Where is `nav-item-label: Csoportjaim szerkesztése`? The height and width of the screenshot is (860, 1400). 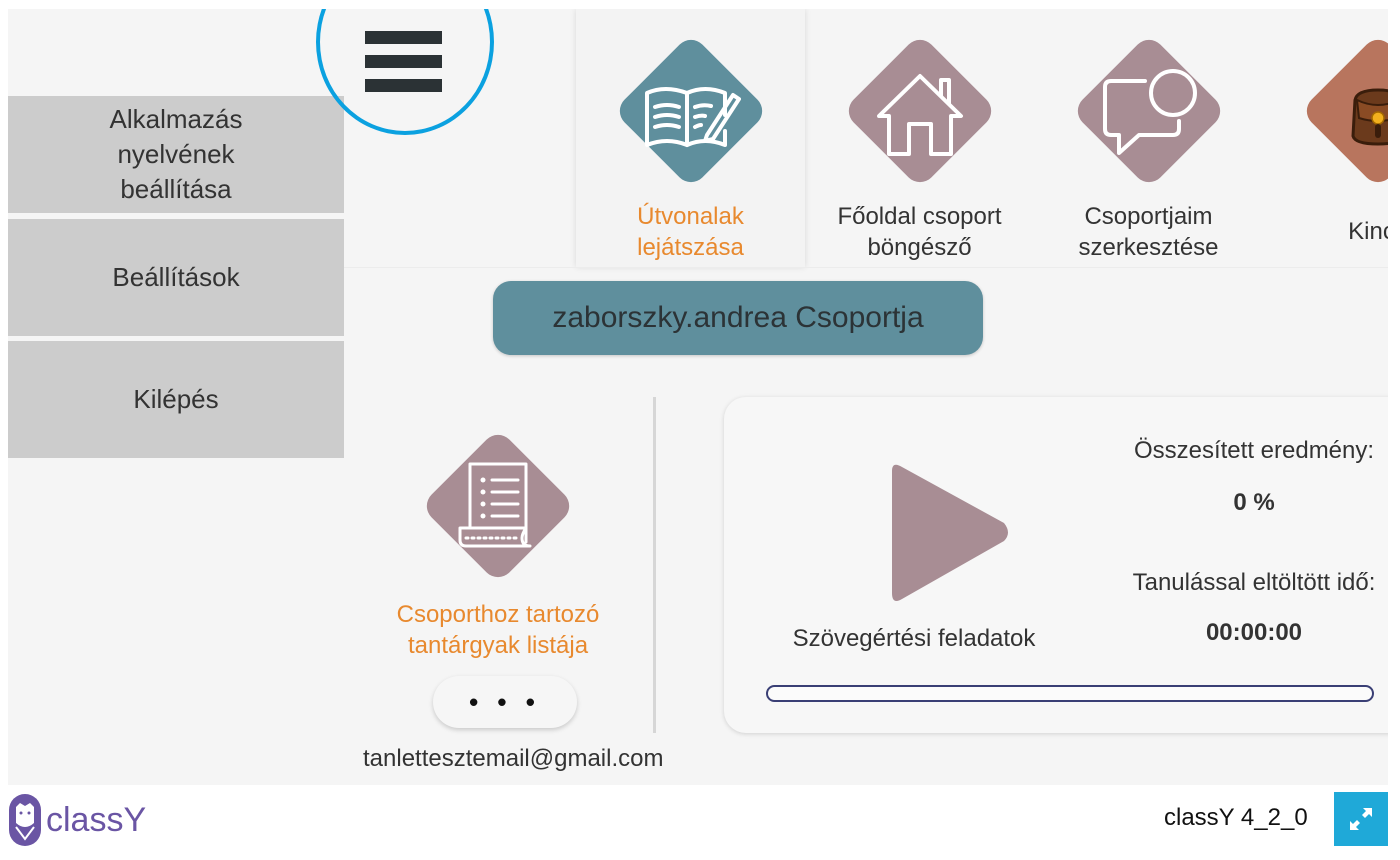
nav-item-label: Csoportjaim szerkesztése is located at coordinates (1148, 232).